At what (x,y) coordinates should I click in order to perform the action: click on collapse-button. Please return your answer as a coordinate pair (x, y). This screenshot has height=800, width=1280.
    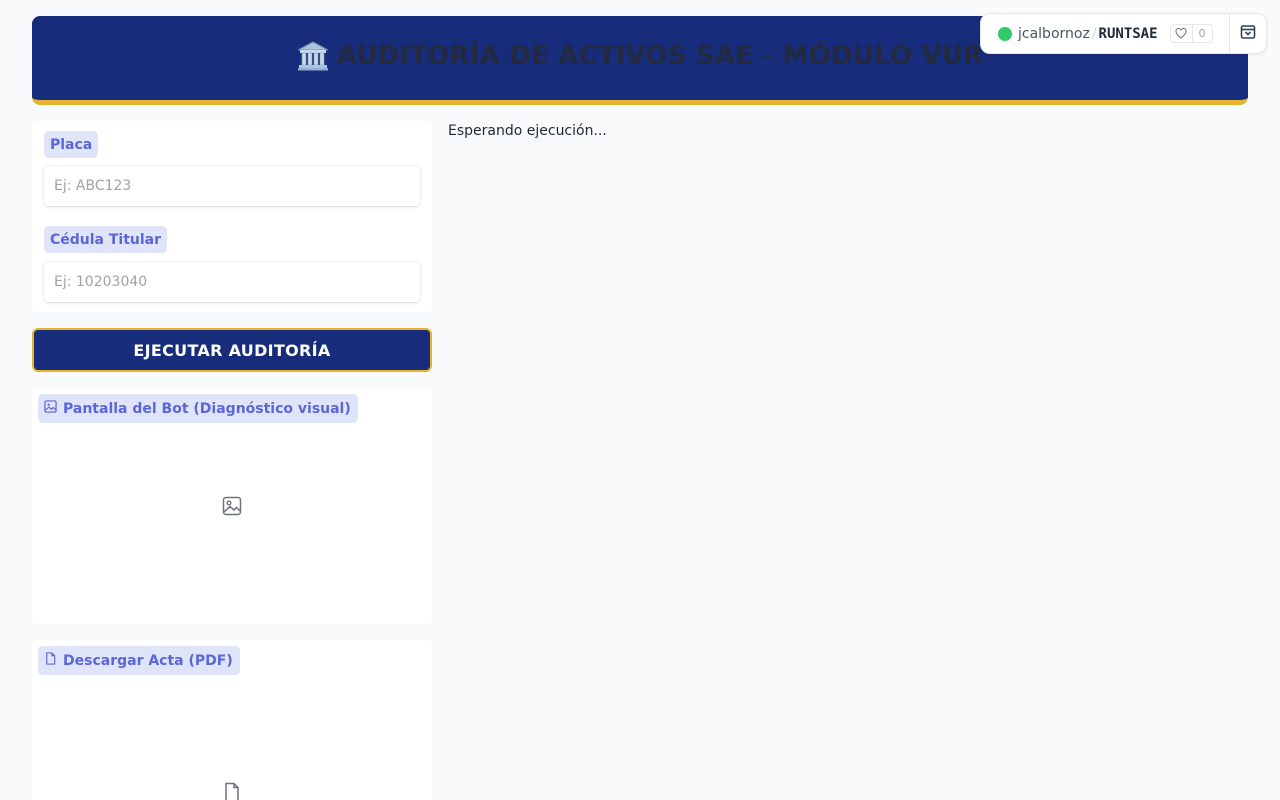
    Looking at the image, I should click on (1247, 33).